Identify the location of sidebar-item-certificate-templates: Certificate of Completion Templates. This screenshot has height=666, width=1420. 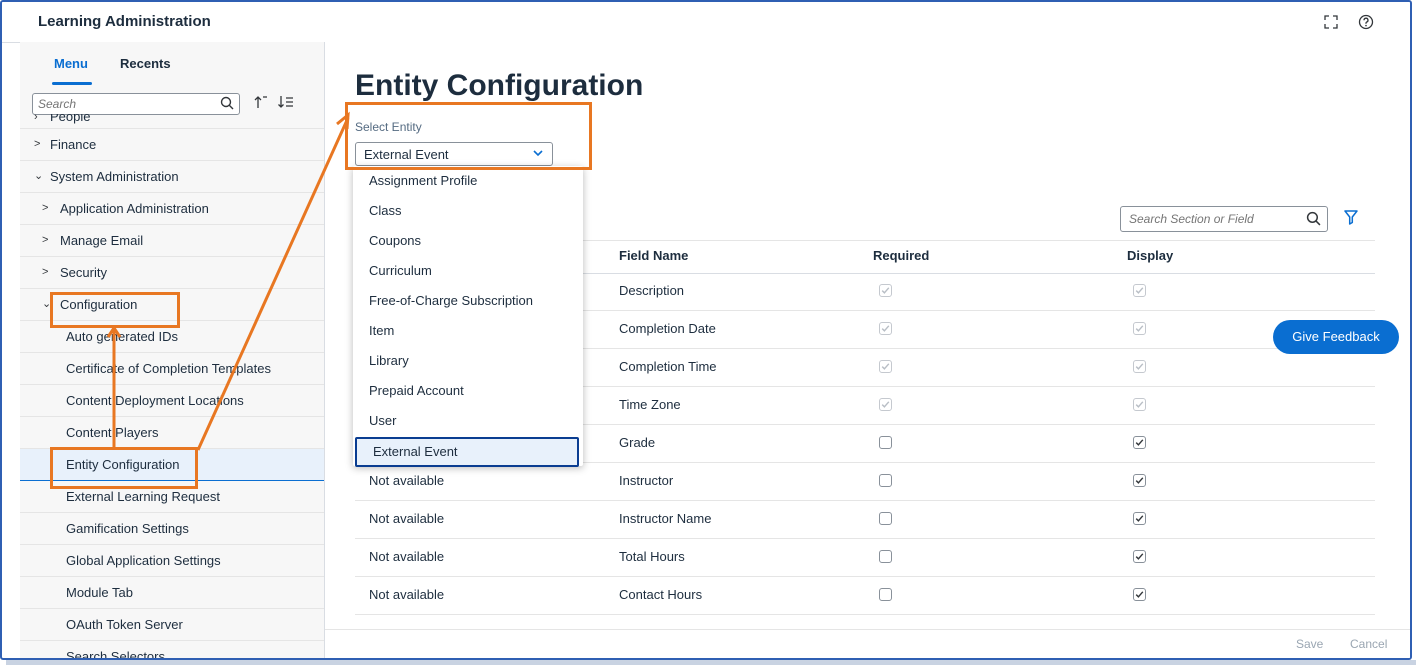
(172, 369).